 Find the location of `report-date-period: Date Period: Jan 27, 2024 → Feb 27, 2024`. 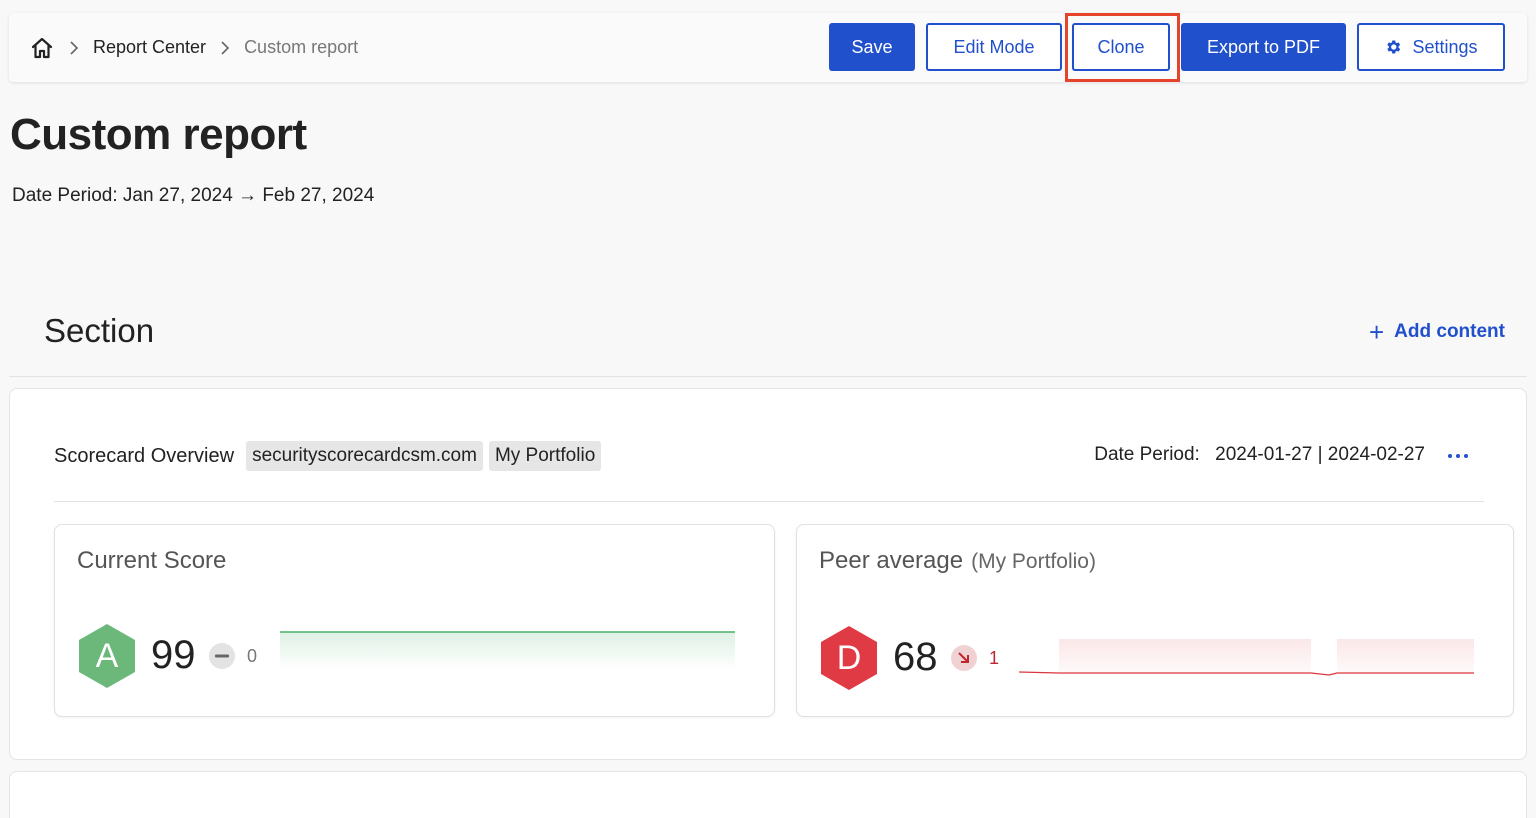

report-date-period: Date Period: Jan 27, 2024 → Feb 27, 2024 is located at coordinates (193, 195).